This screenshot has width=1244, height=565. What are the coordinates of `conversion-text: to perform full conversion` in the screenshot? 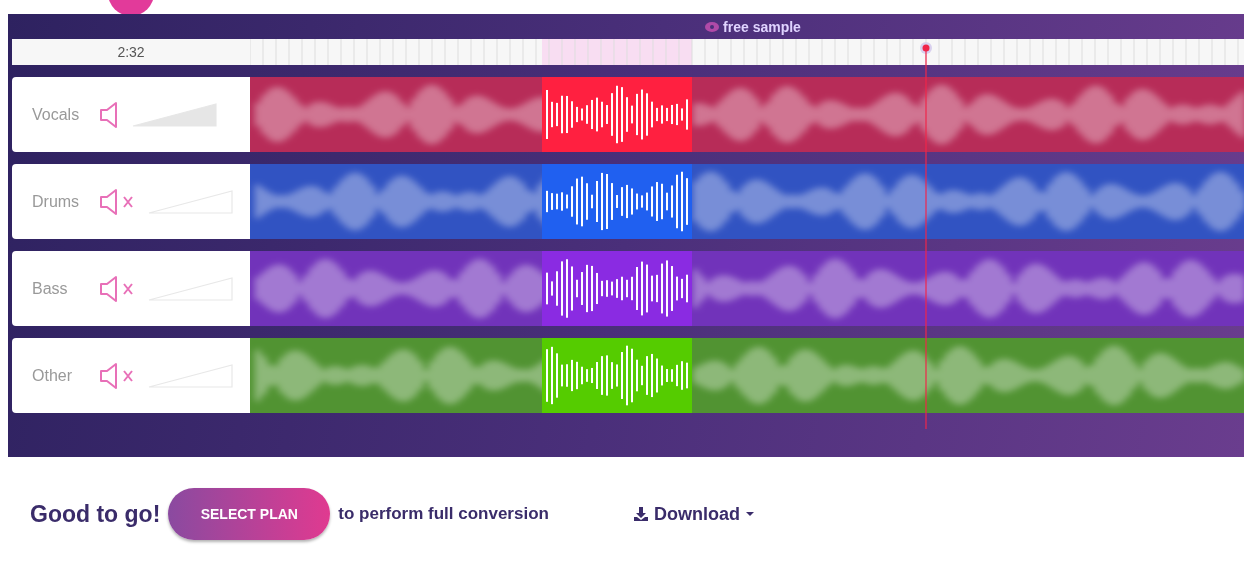 It's located at (443, 514).